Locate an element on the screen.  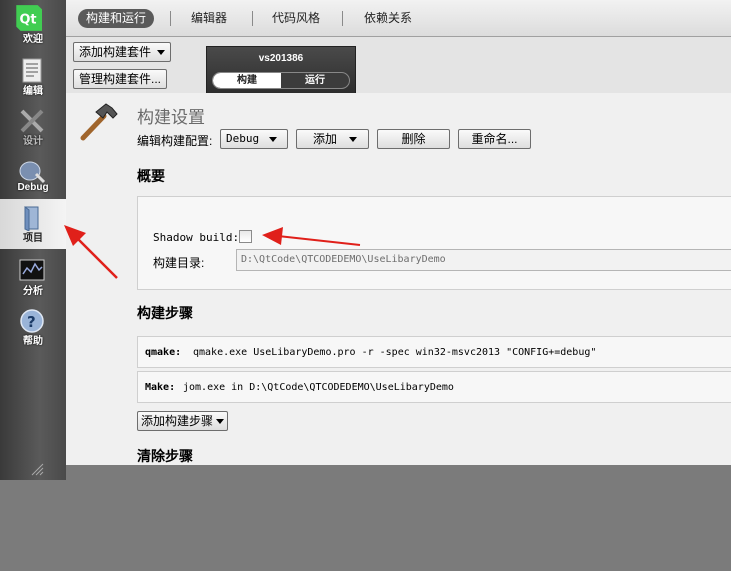
mode-label: 编辑 is located at coordinates (33, 91).